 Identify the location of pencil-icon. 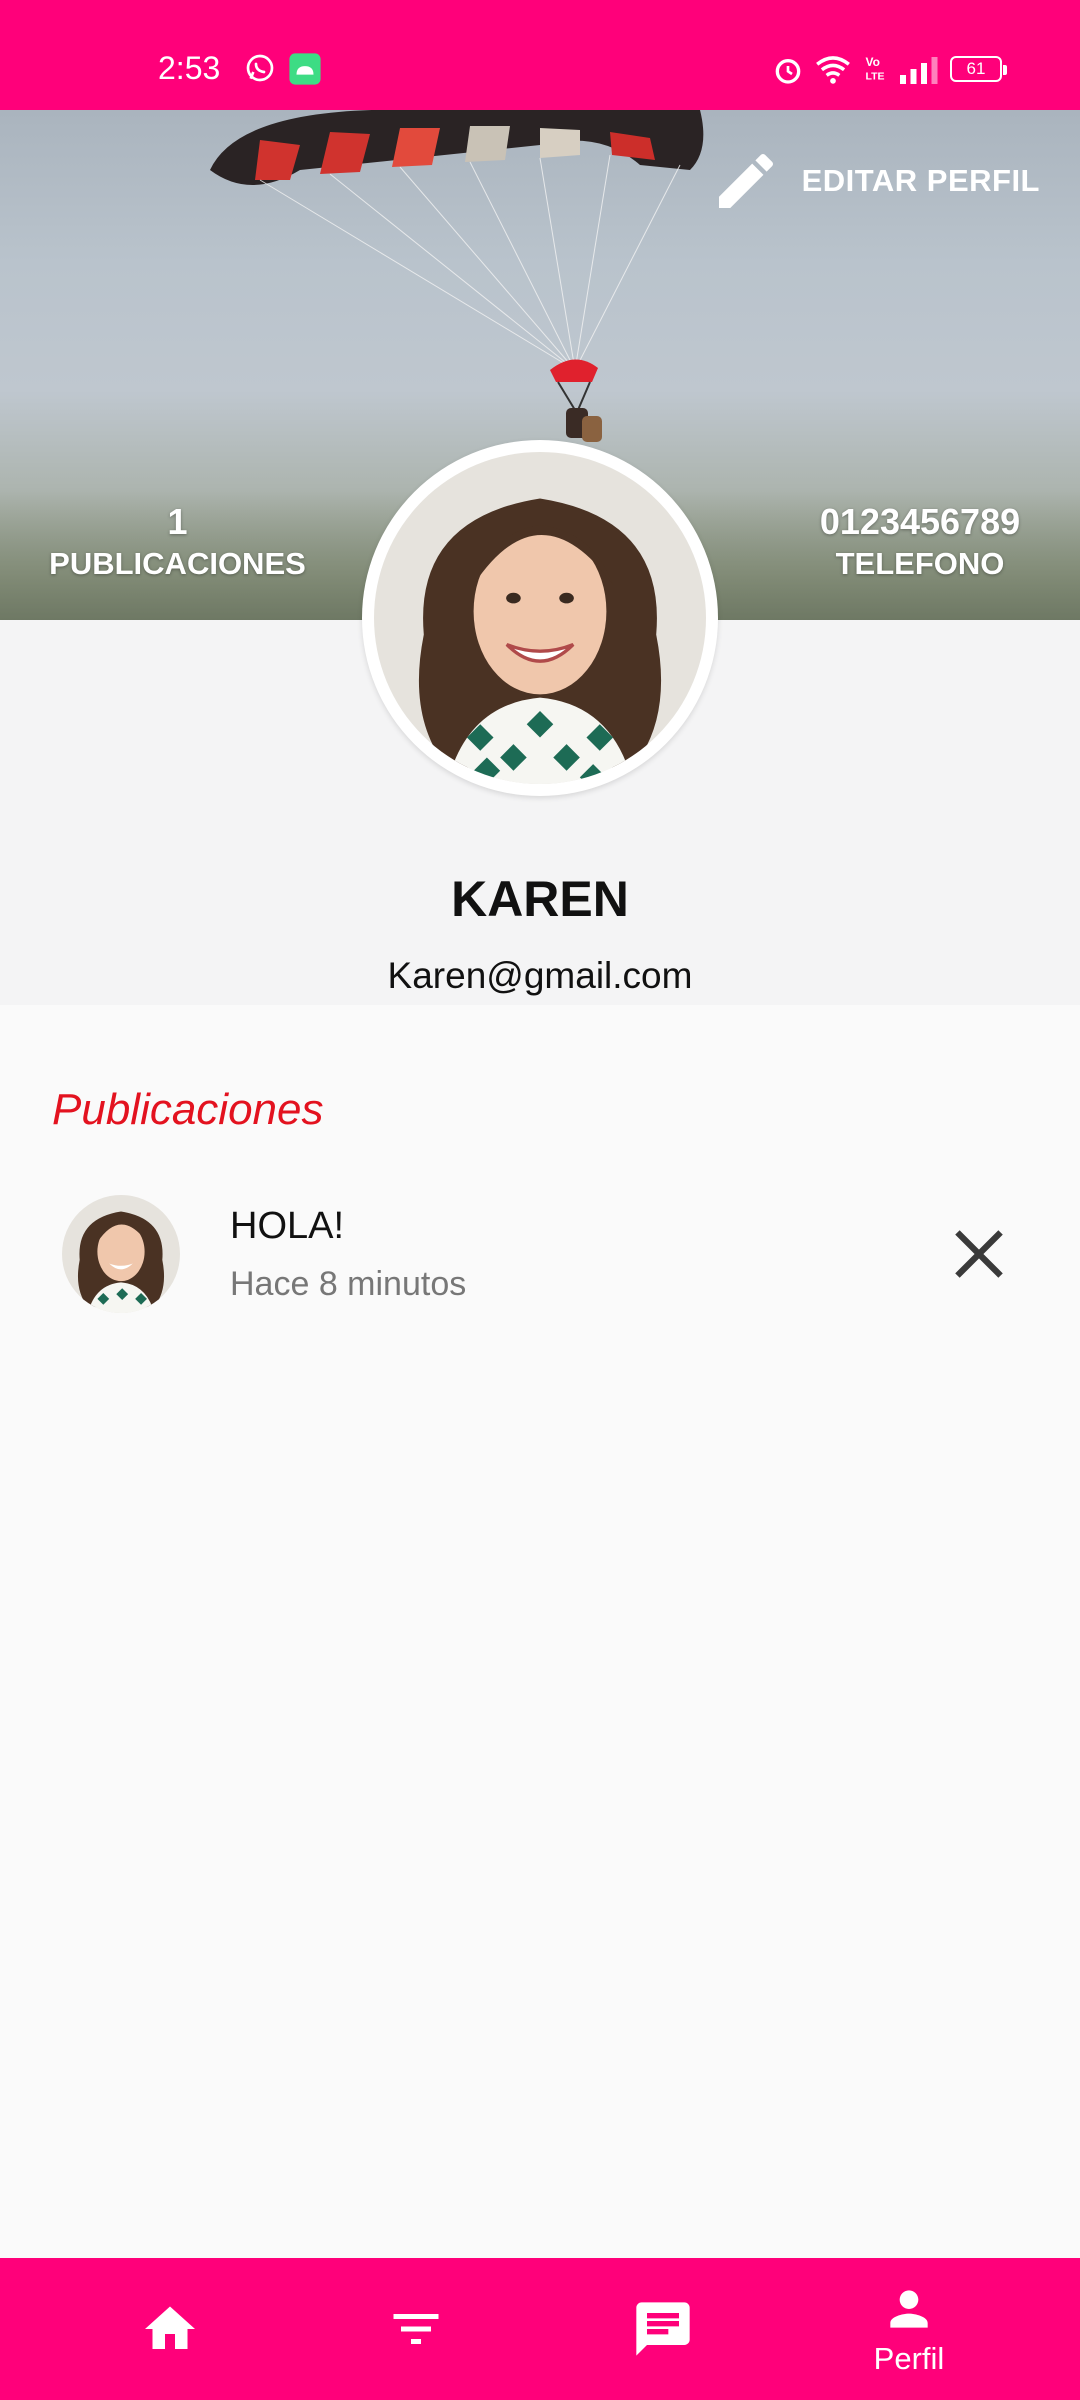
(745, 180).